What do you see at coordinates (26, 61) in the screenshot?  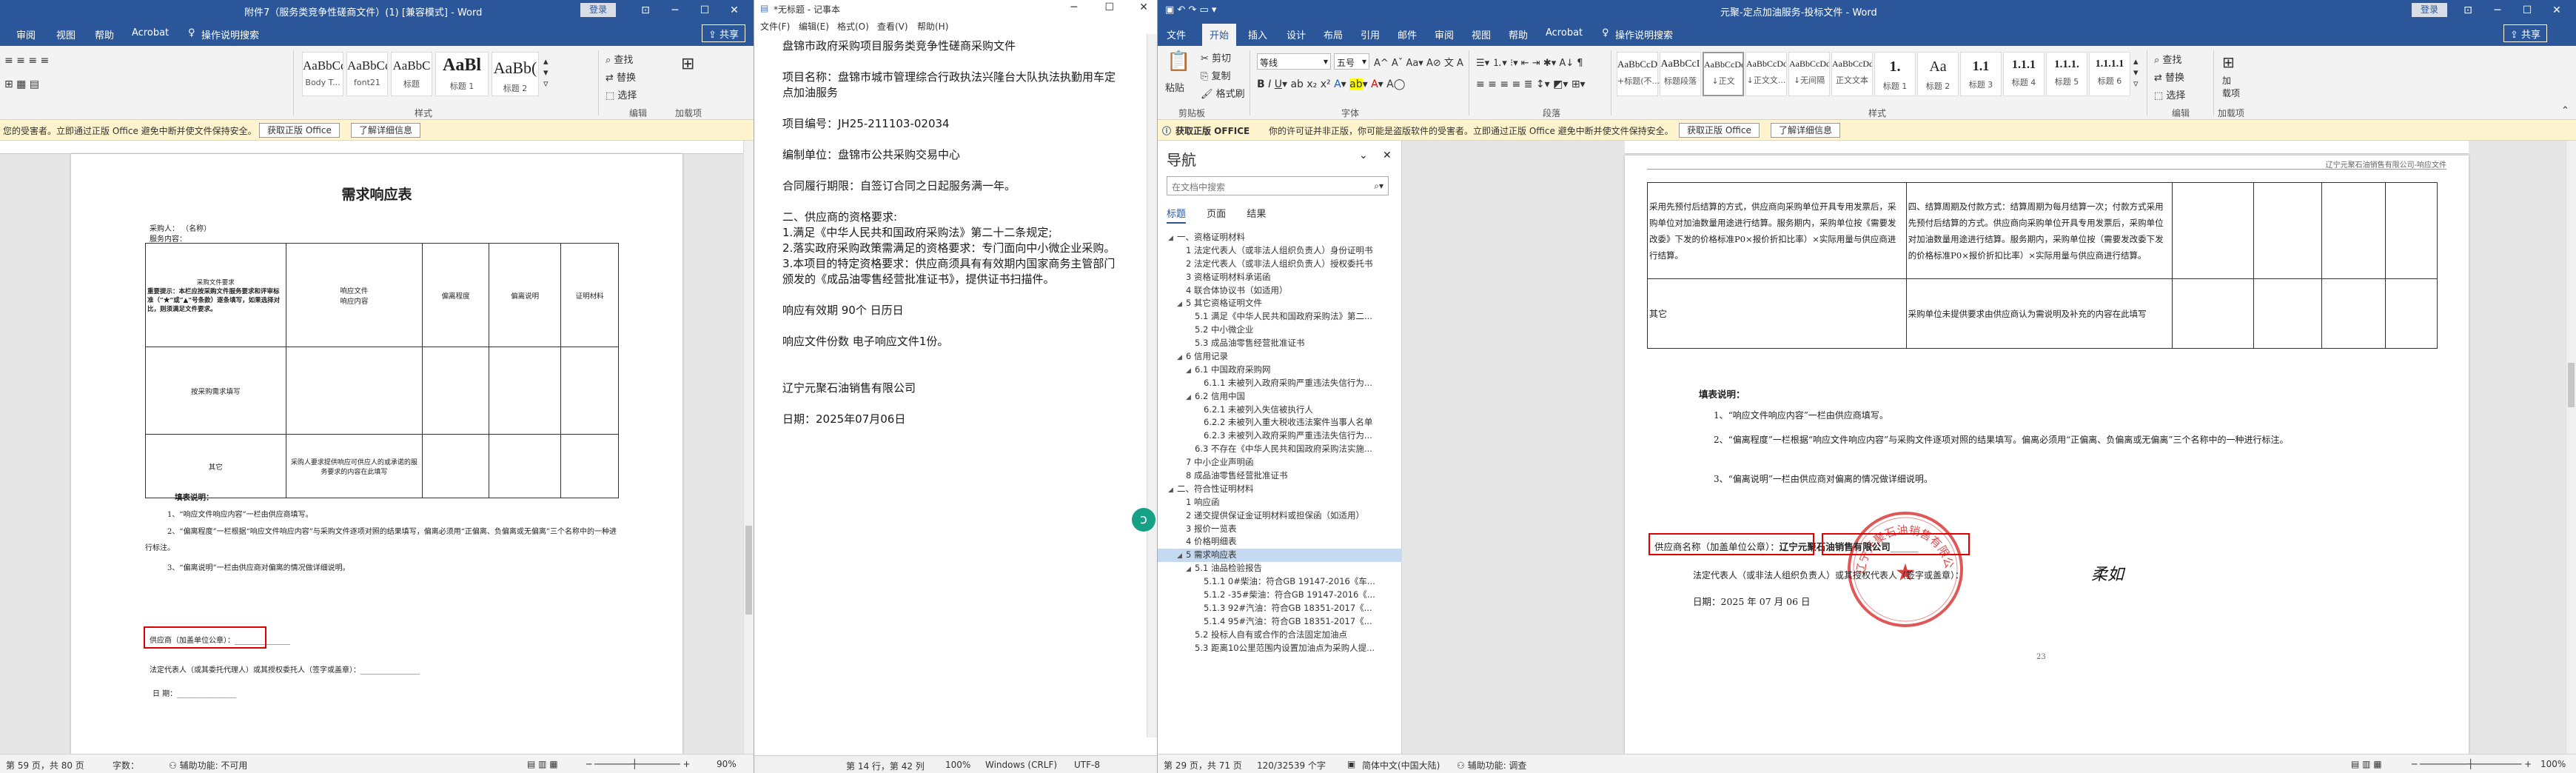 I see `left-align-icons: ≡ ≡ ≡ ≡` at bounding box center [26, 61].